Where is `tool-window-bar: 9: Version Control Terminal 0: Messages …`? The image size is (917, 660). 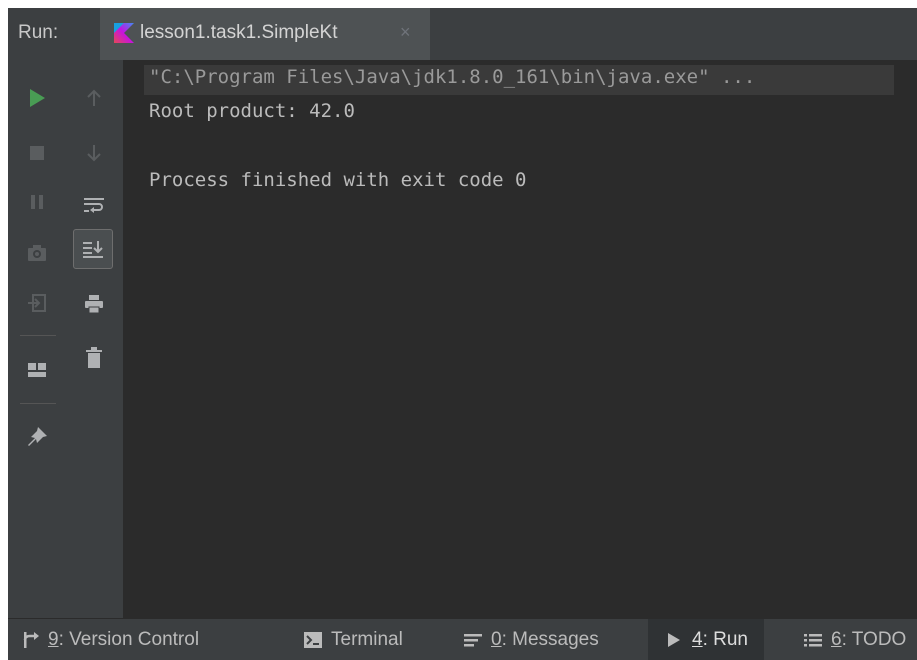 tool-window-bar: 9: Version Control Terminal 0: Messages … is located at coordinates (462, 639).